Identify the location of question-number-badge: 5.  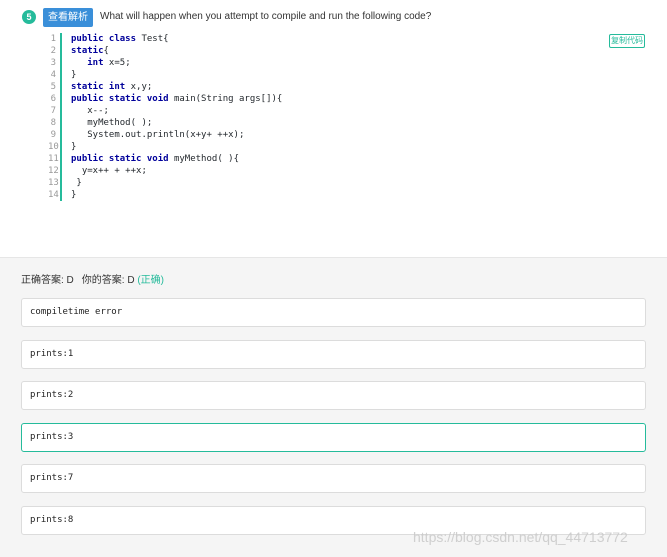
(29, 17).